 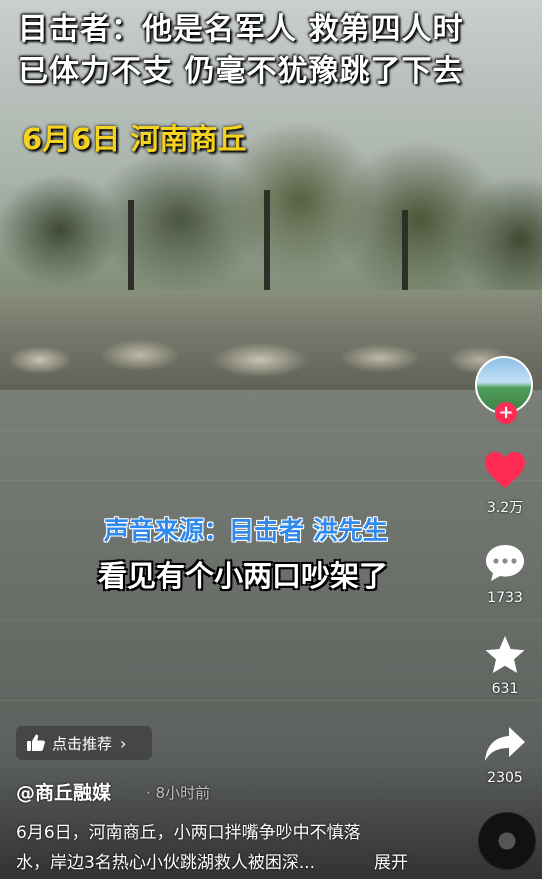 I want to click on share-button, so click(x=505, y=746).